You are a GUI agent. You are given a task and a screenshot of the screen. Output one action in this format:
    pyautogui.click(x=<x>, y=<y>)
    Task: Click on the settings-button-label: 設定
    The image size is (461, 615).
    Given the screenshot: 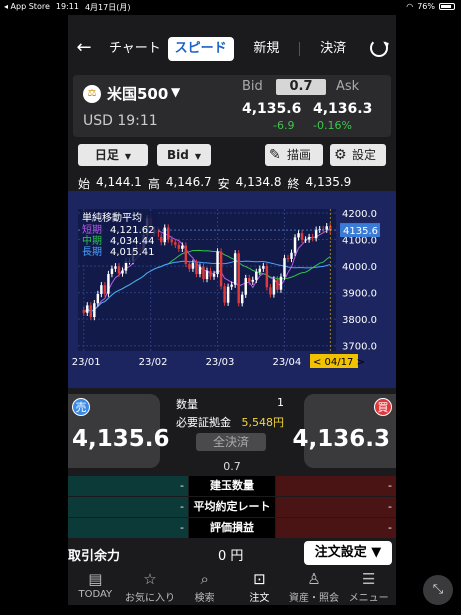 What is the action you would take?
    pyautogui.click(x=364, y=155)
    